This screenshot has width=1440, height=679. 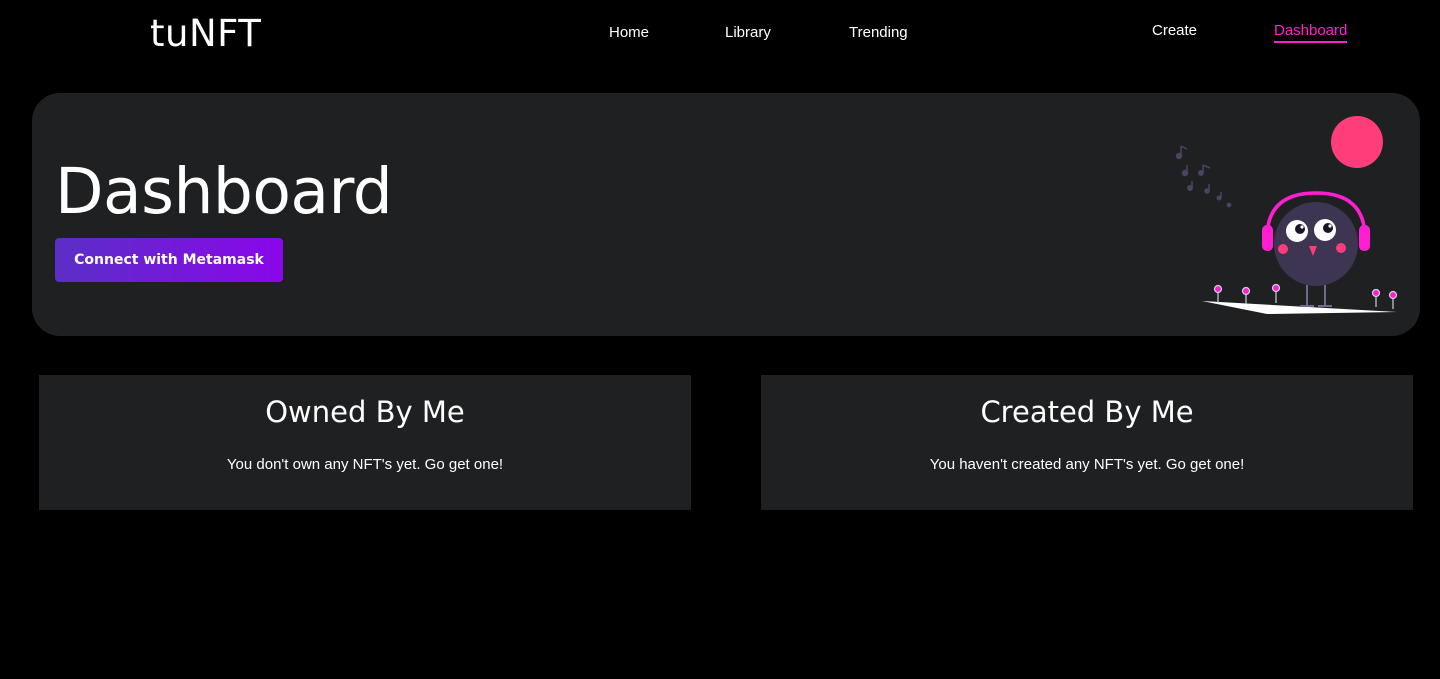 I want to click on nav-library-link: Library, so click(x=748, y=32).